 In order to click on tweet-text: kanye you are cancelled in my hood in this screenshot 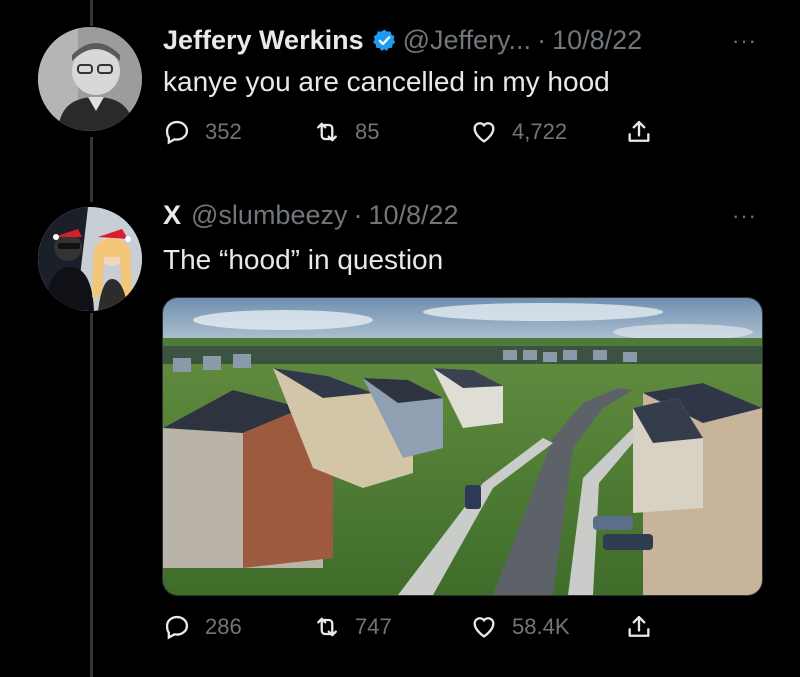, I will do `click(386, 81)`.